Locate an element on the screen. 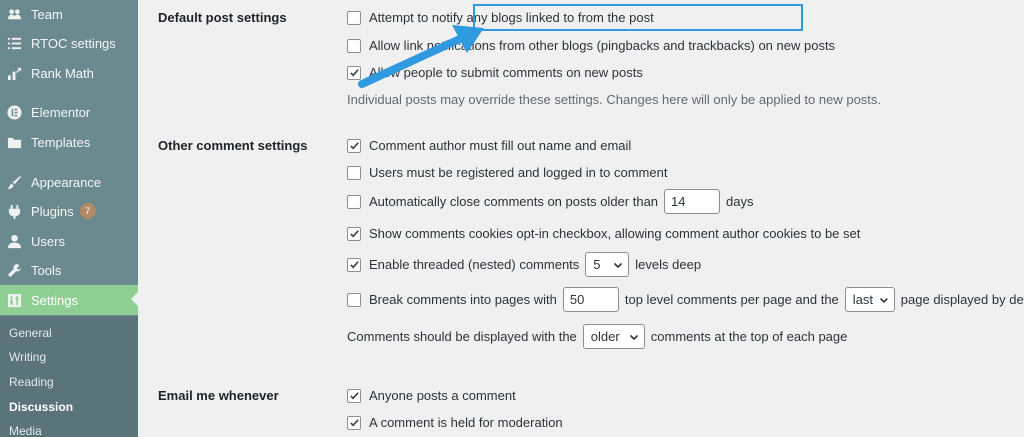  checkbox-held-for-moderation is located at coordinates (354, 422).